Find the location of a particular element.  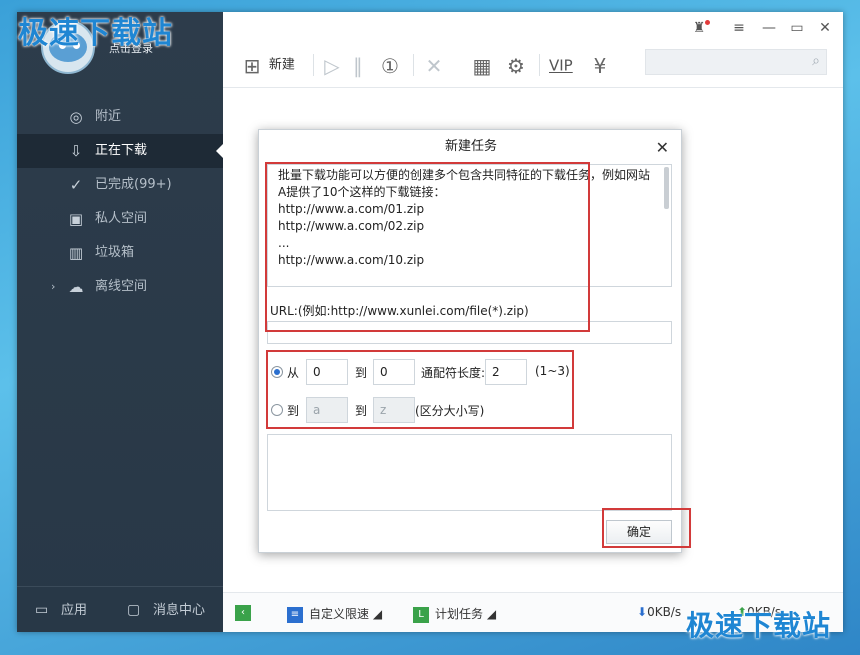

download-icon: ⇩ is located at coordinates (76, 151).